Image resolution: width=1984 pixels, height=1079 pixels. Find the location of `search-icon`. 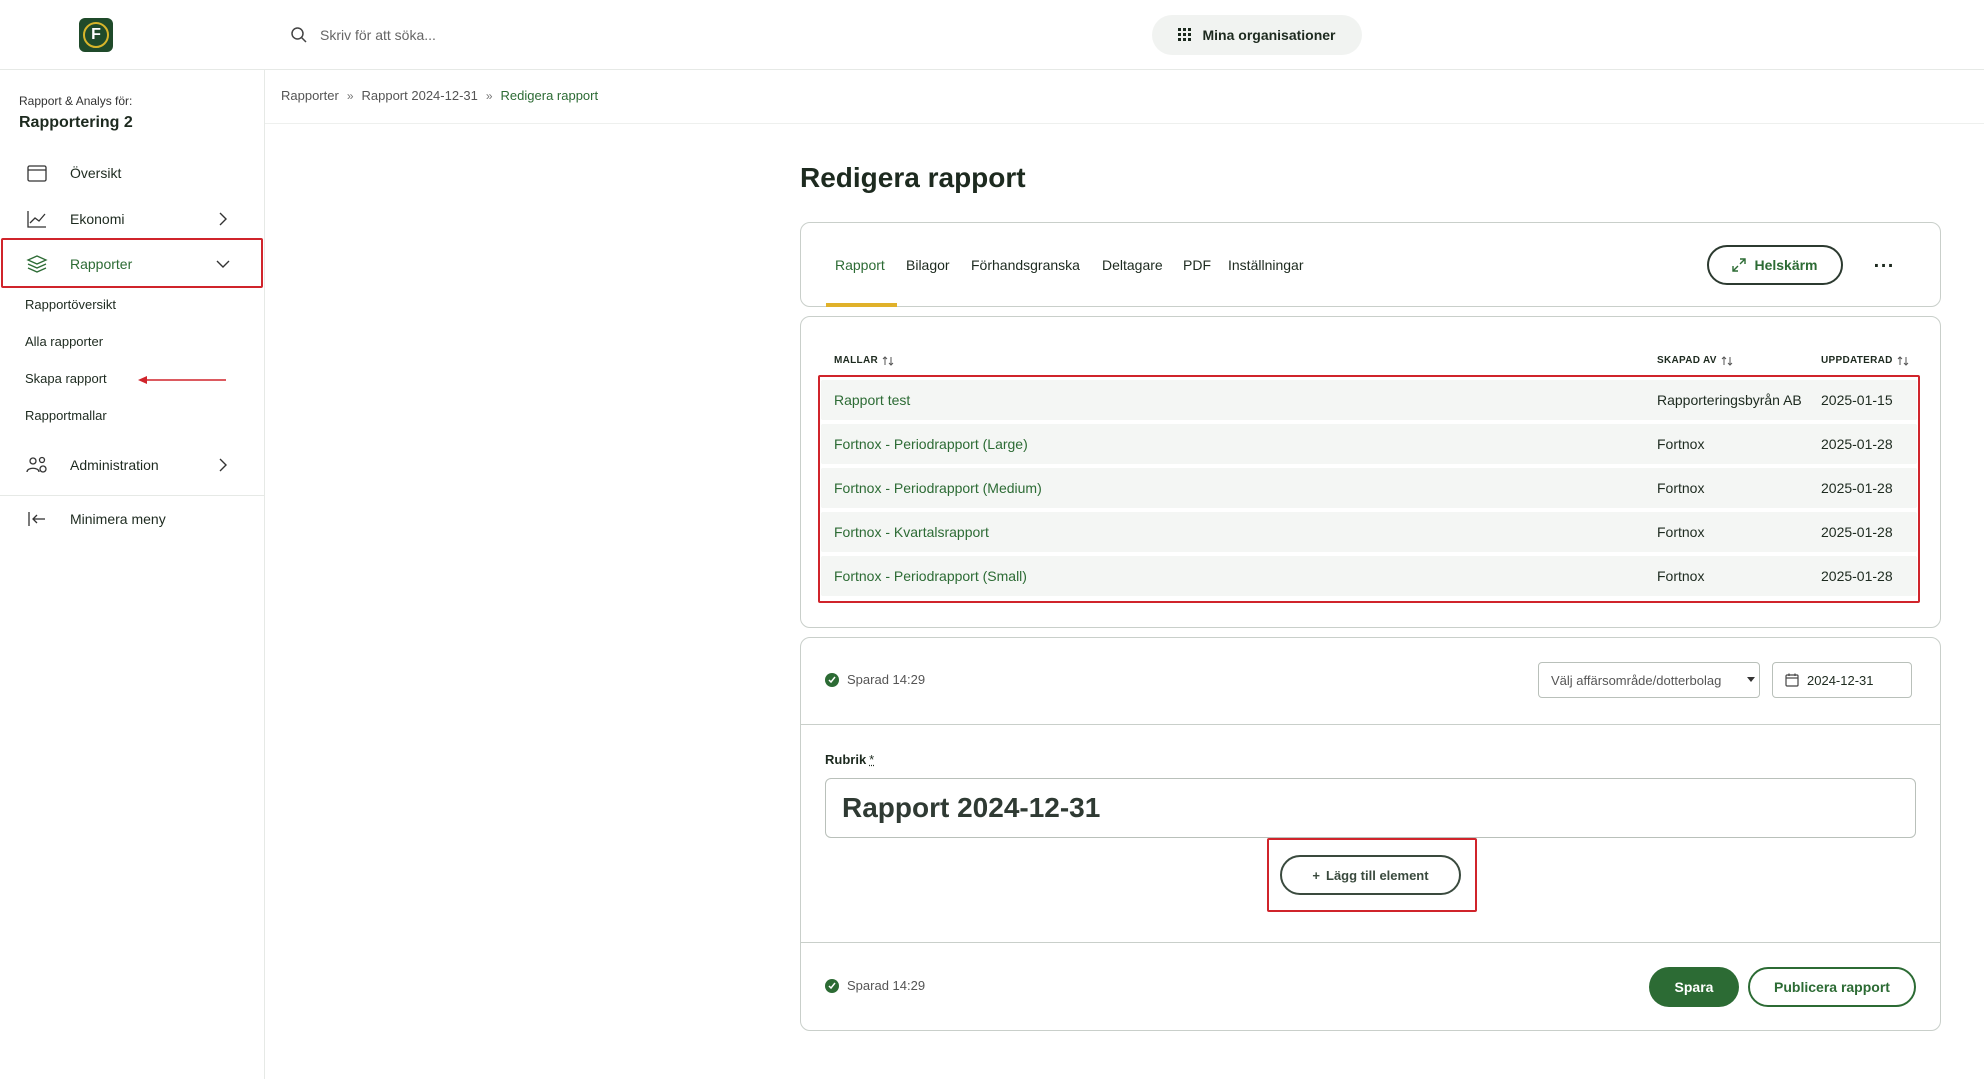

search-icon is located at coordinates (299, 35).